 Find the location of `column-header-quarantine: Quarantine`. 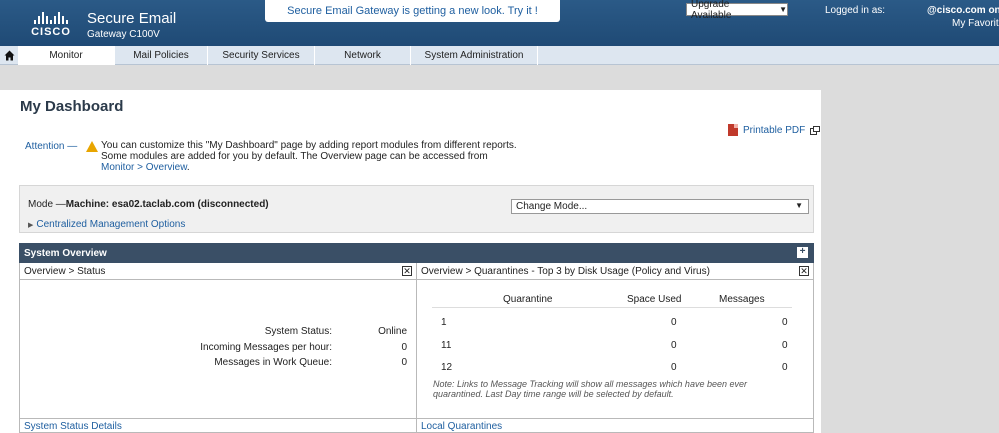

column-header-quarantine: Quarantine is located at coordinates (528, 299).